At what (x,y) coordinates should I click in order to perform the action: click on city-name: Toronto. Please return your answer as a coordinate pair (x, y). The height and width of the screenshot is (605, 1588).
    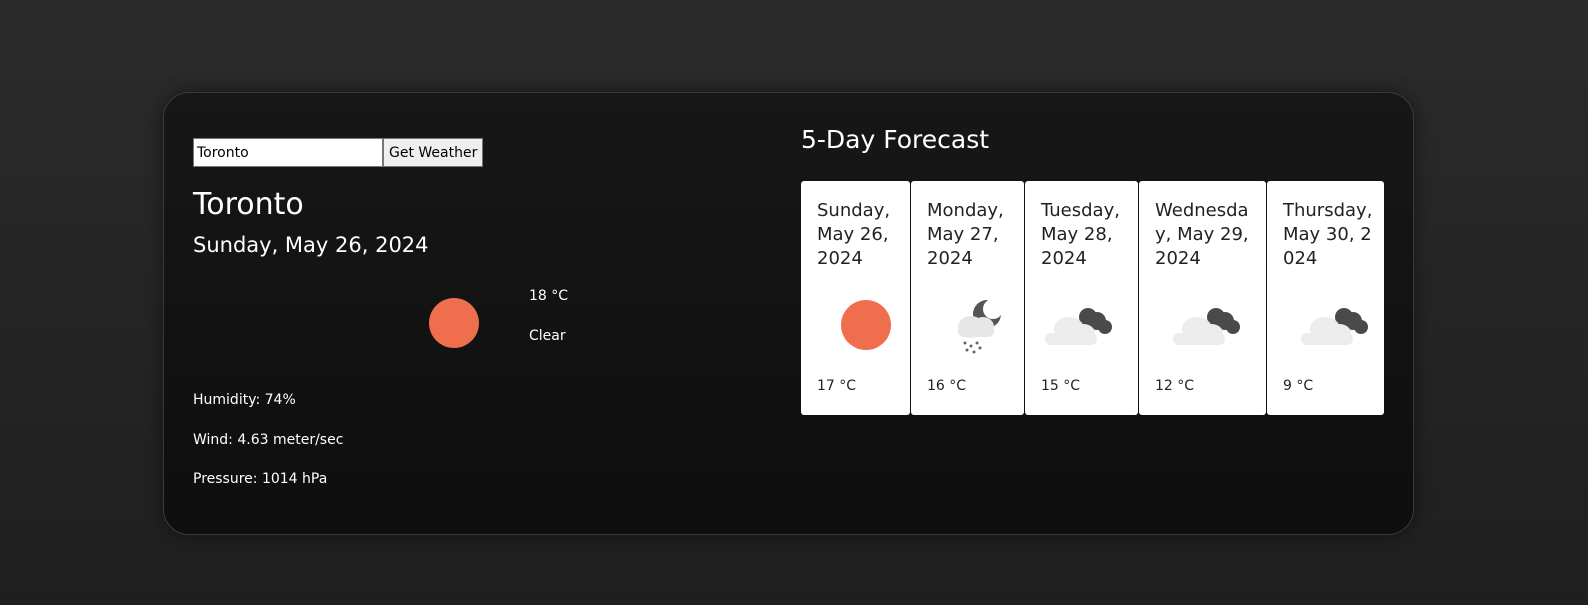
    Looking at the image, I should click on (248, 204).